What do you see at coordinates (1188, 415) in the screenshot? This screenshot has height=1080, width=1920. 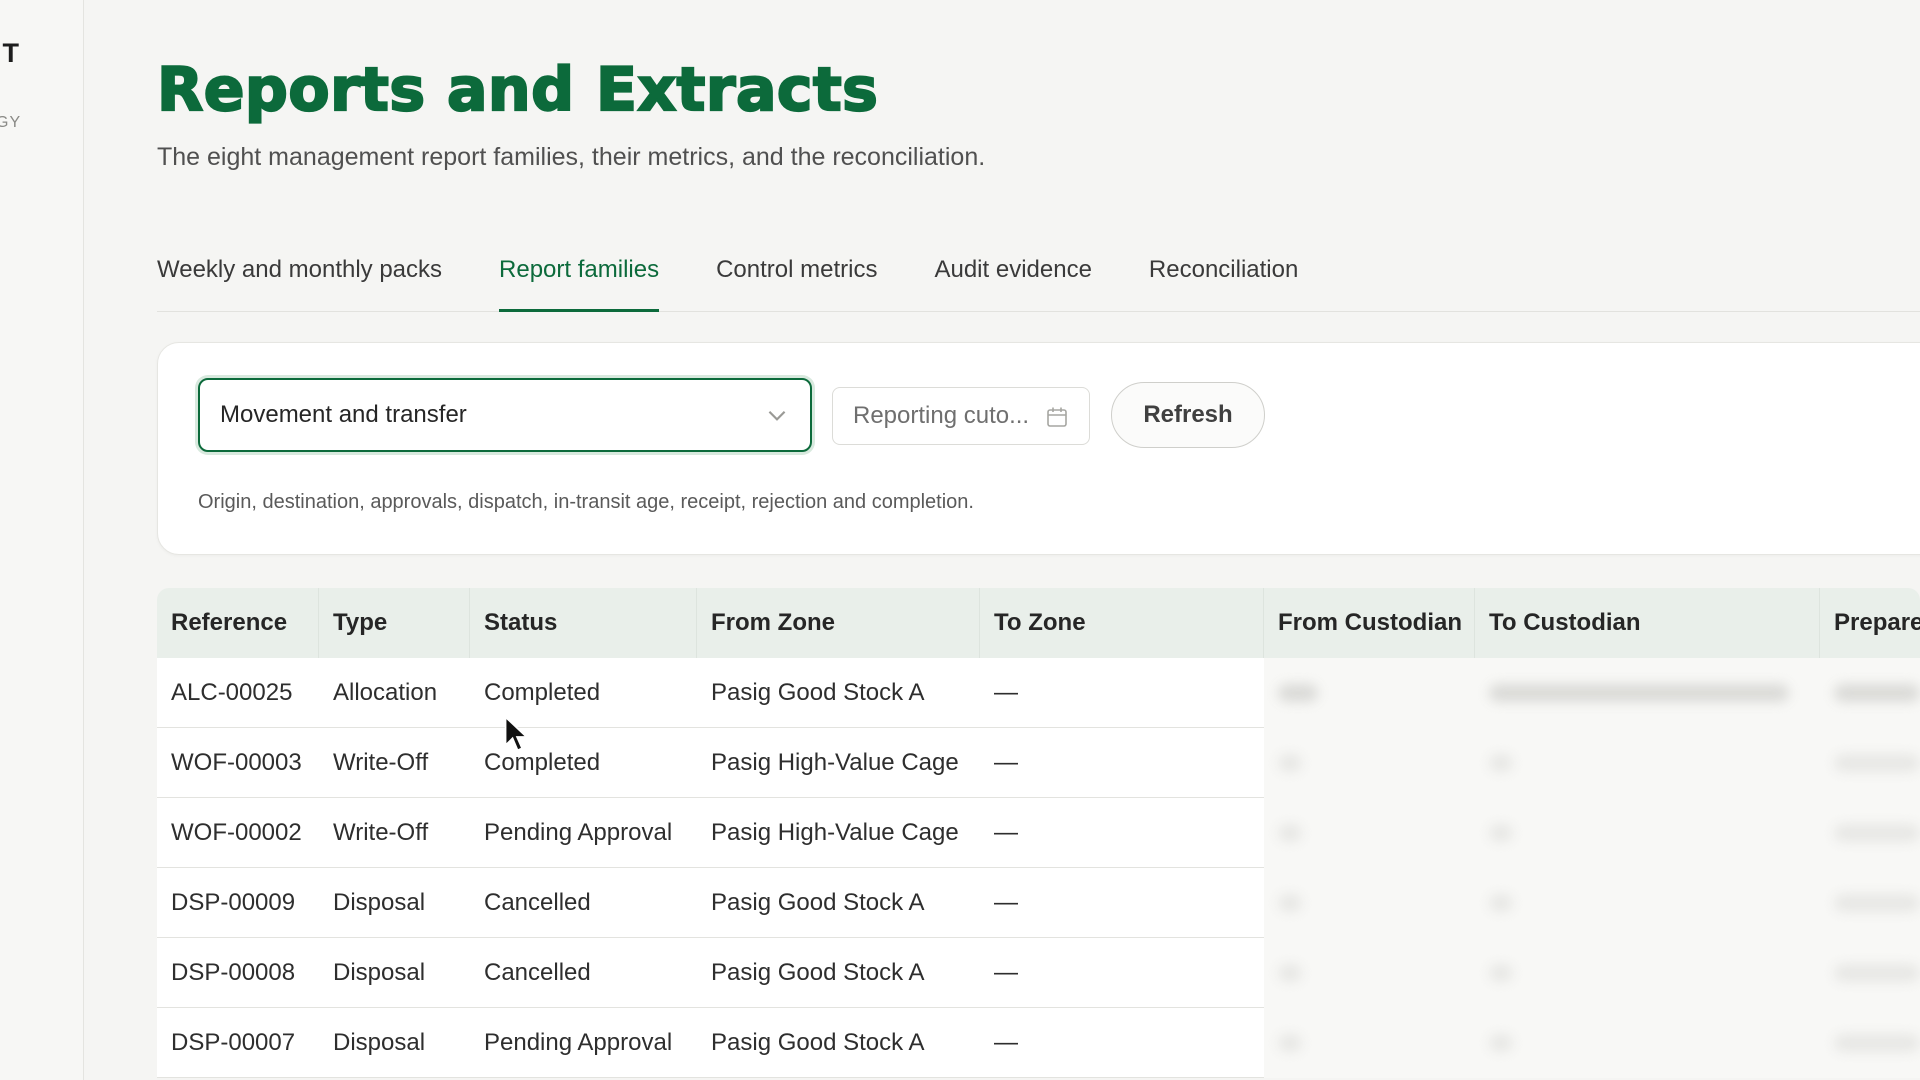 I see `refresh-button: Refresh` at bounding box center [1188, 415].